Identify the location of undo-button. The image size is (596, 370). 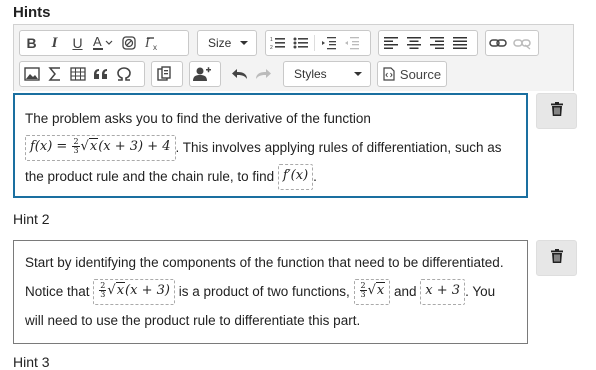
(239, 74).